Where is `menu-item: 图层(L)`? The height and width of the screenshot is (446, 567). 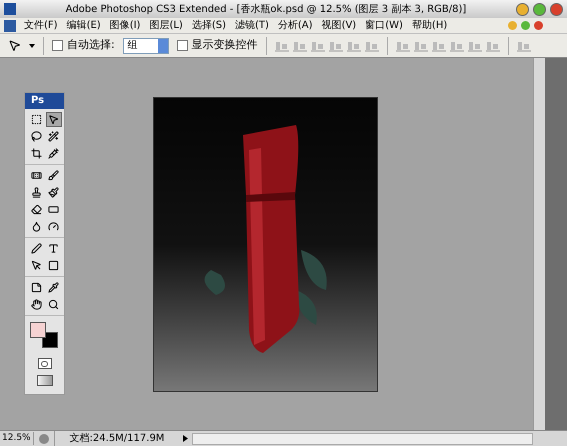 menu-item: 图层(L) is located at coordinates (166, 25).